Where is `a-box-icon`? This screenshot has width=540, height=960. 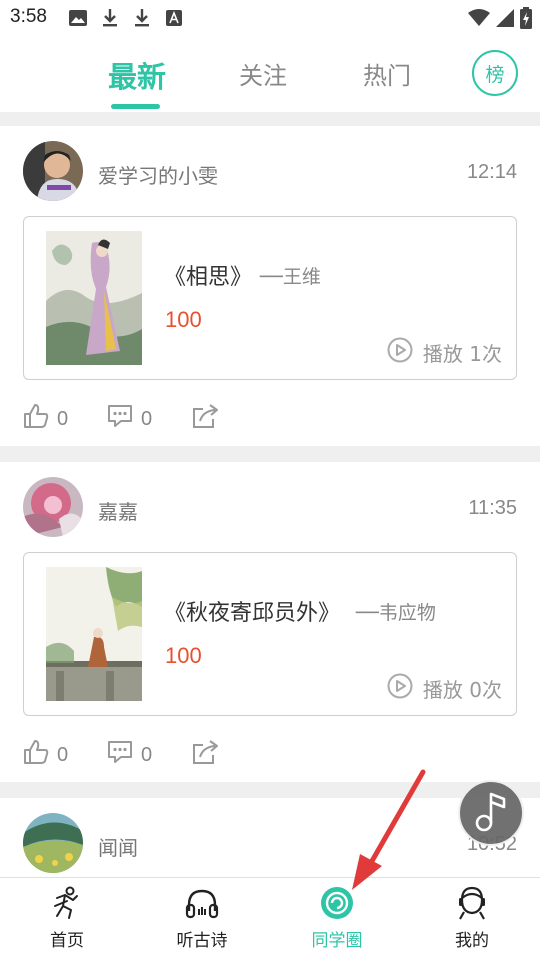 a-box-icon is located at coordinates (174, 18).